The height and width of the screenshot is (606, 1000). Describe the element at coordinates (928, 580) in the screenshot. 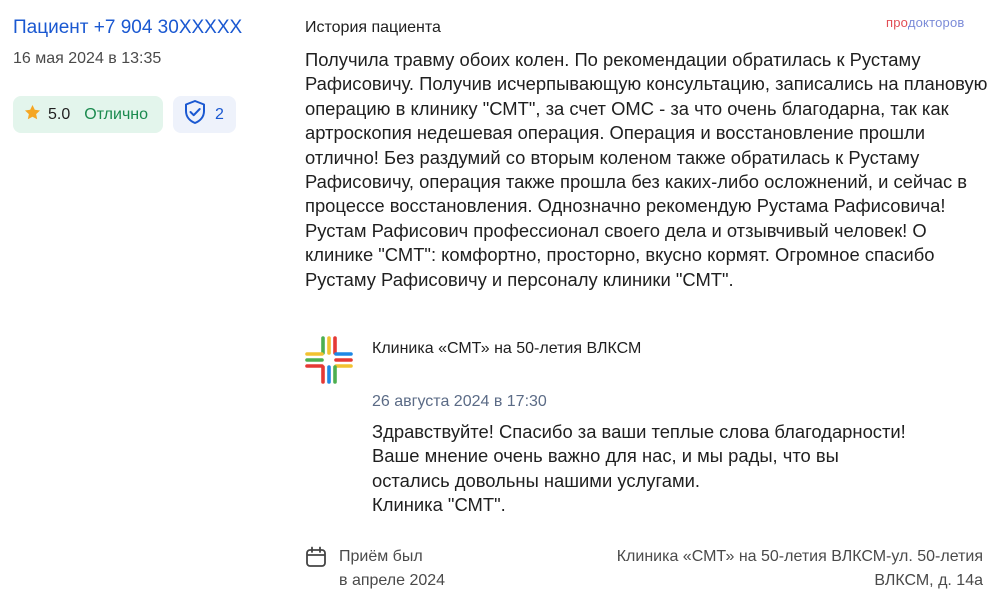

I see `address-line: ВЛКСМ, д. 14а` at that location.